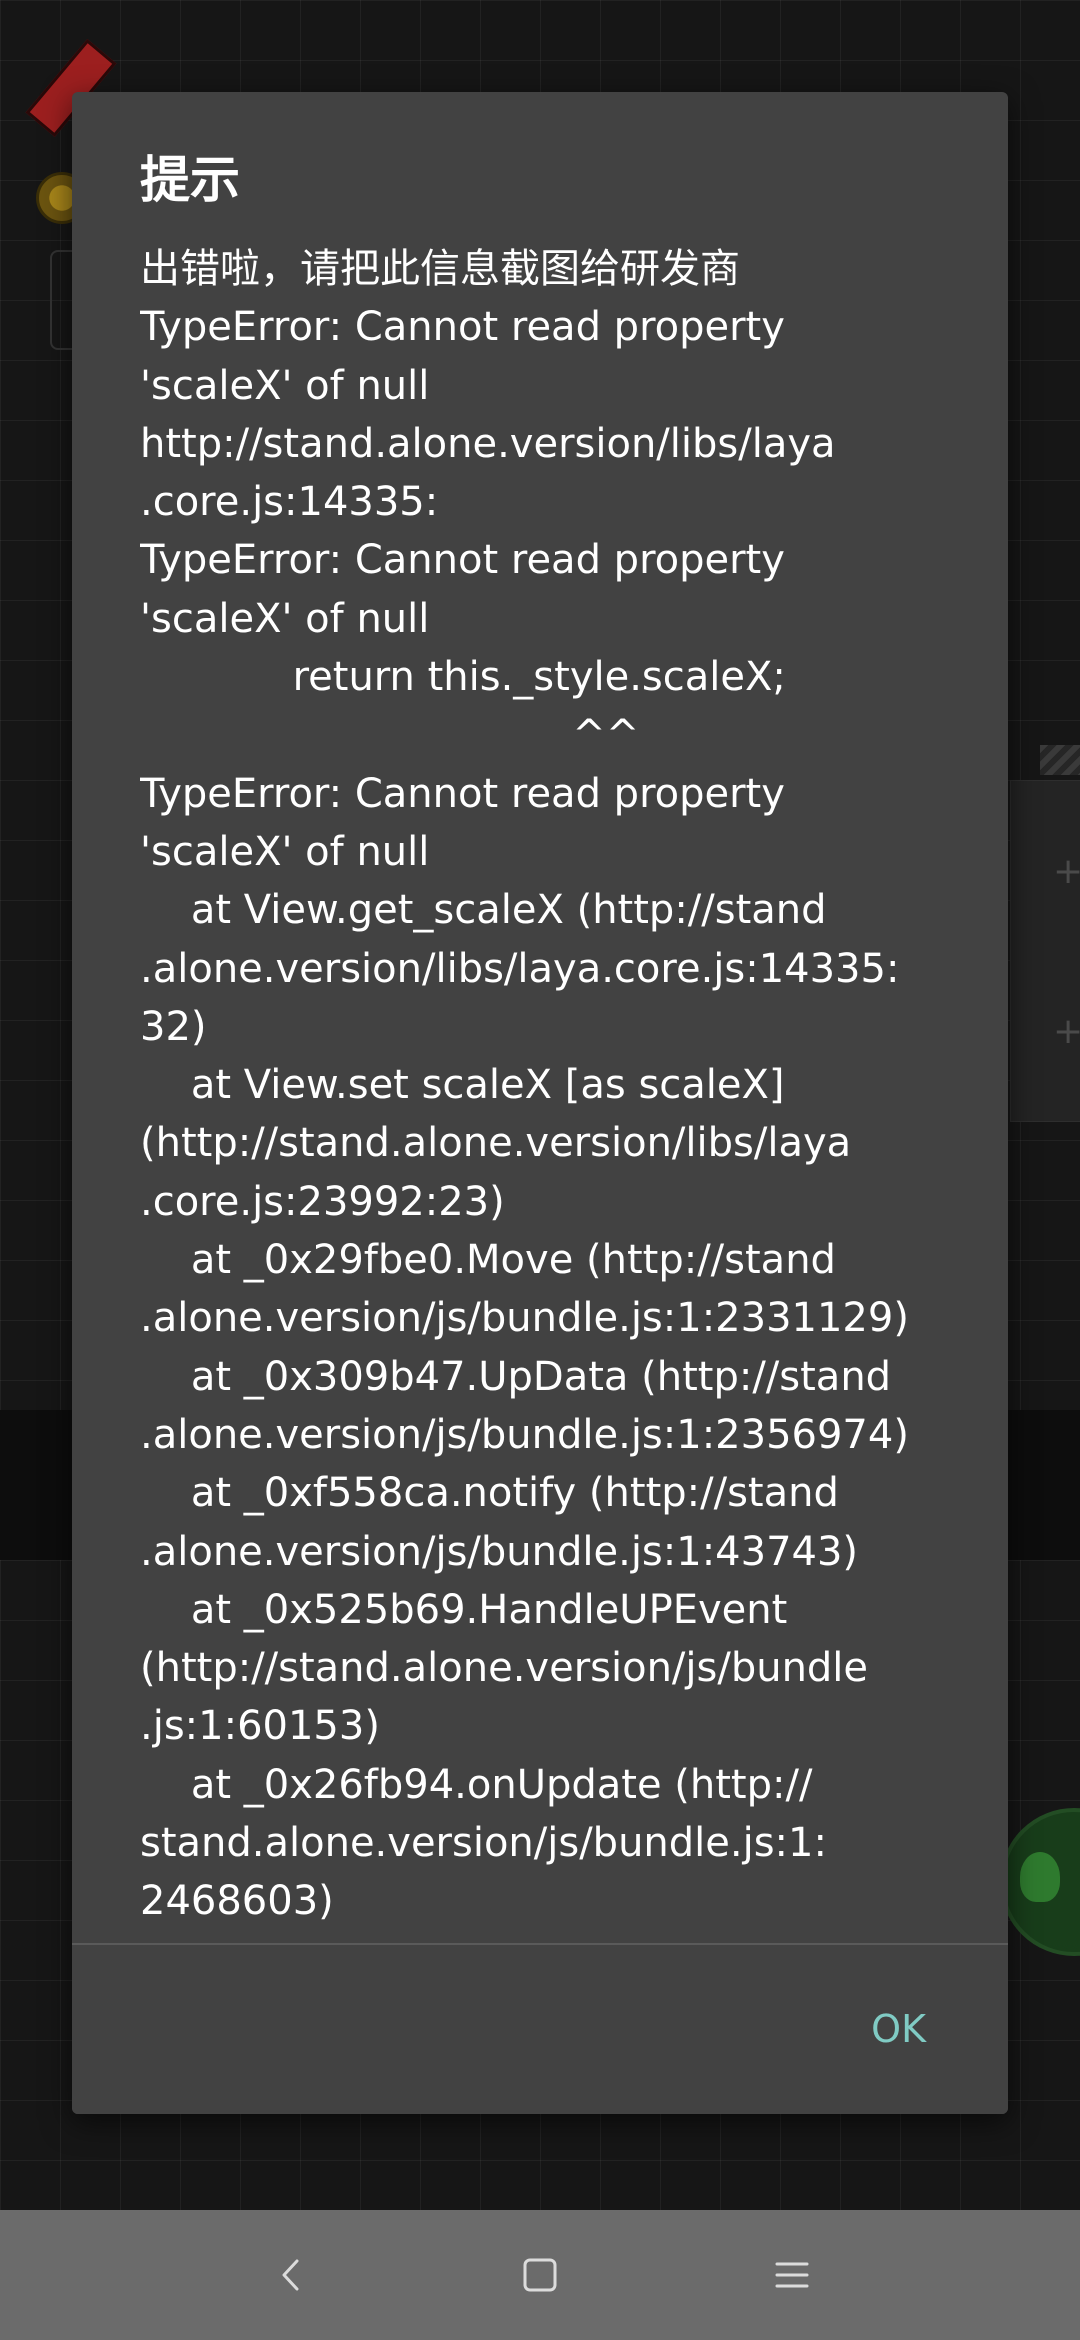 The image size is (1080, 2340). Describe the element at coordinates (540, 2029) in the screenshot. I see `dialog-actions: OK` at that location.